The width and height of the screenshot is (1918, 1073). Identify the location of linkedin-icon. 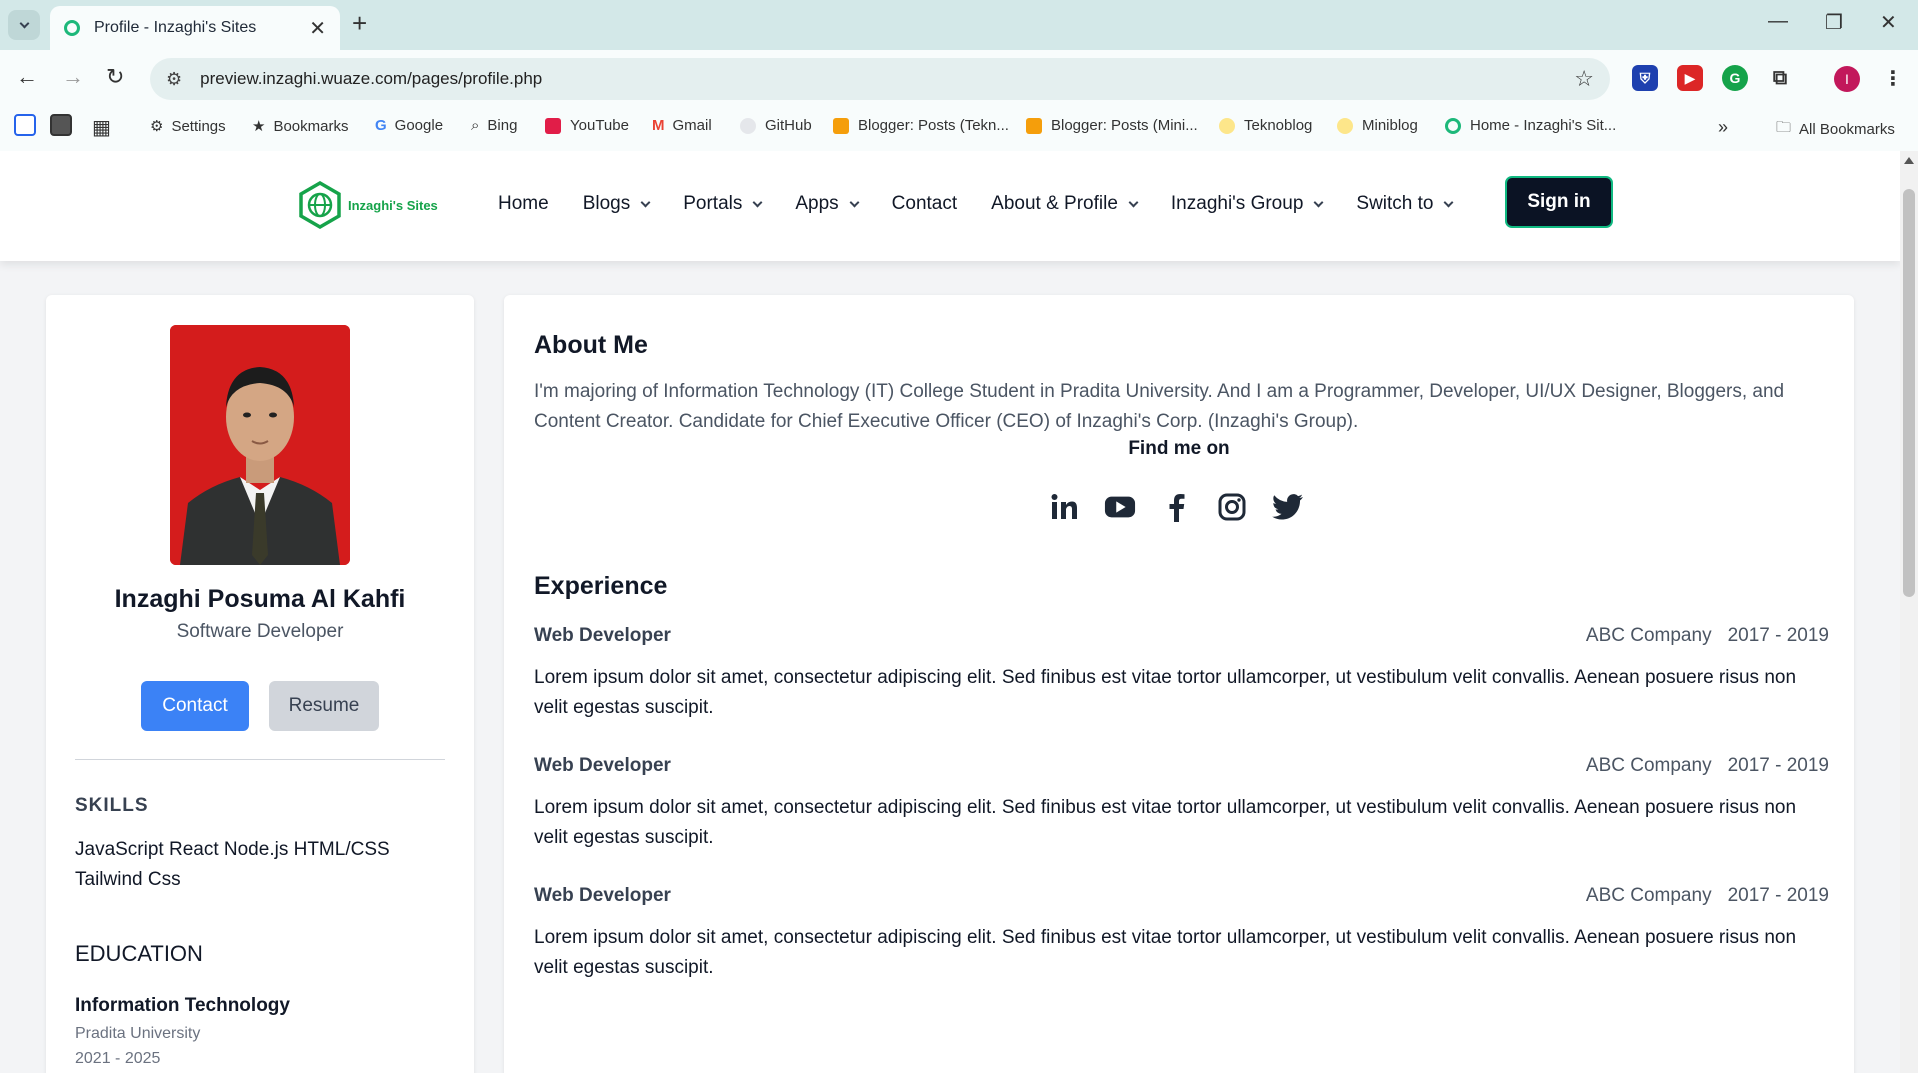
(1064, 507).